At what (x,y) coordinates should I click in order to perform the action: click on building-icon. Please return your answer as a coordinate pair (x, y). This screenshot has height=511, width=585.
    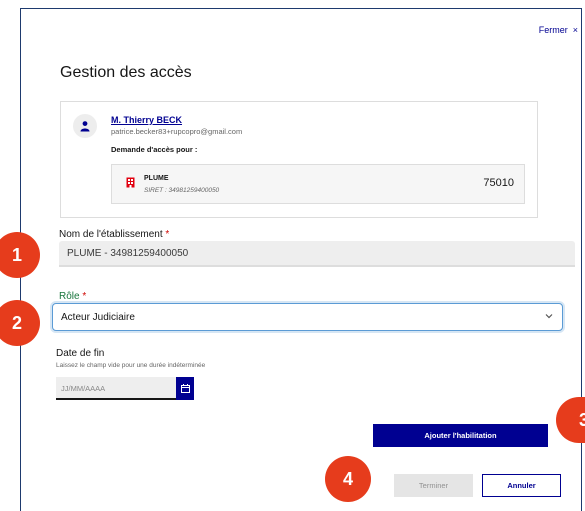
    Looking at the image, I should click on (130, 184).